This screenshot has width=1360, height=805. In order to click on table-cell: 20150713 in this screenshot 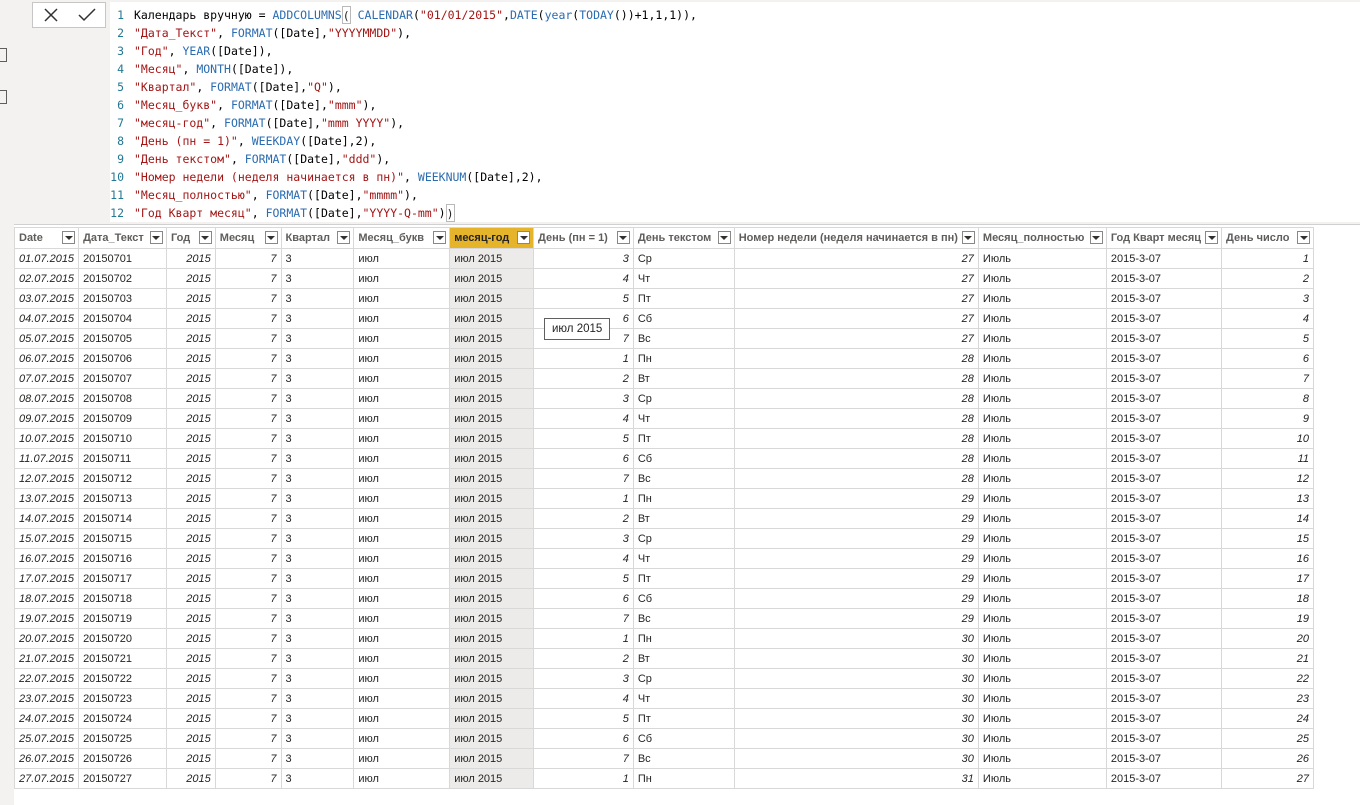, I will do `click(122, 498)`.